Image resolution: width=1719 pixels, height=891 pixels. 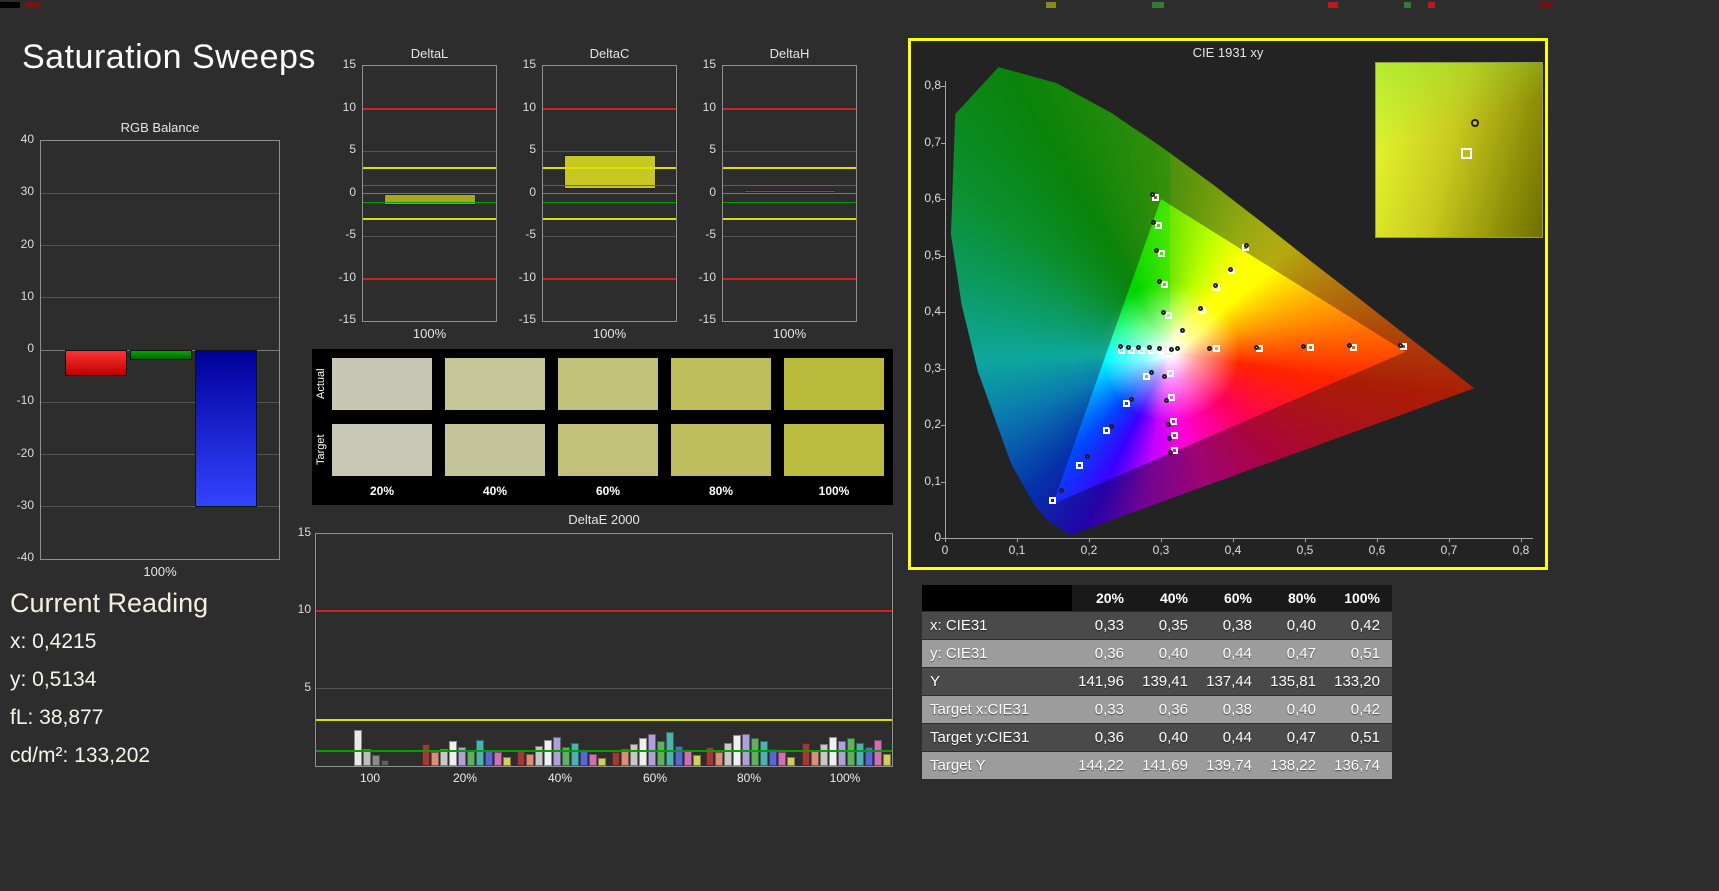 What do you see at coordinates (1089, 550) in the screenshot?
I see `cie-xtick-label: 0,2` at bounding box center [1089, 550].